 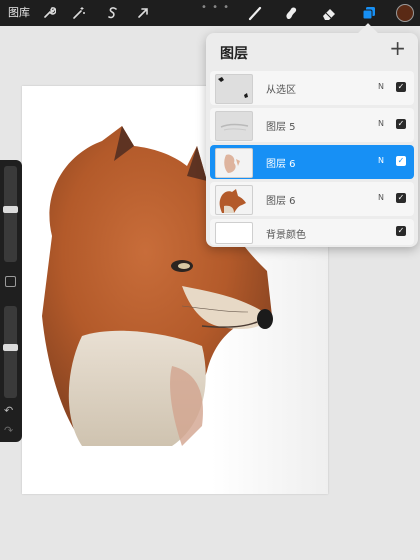 What do you see at coordinates (369, 13) in the screenshot?
I see `layers-icon` at bounding box center [369, 13].